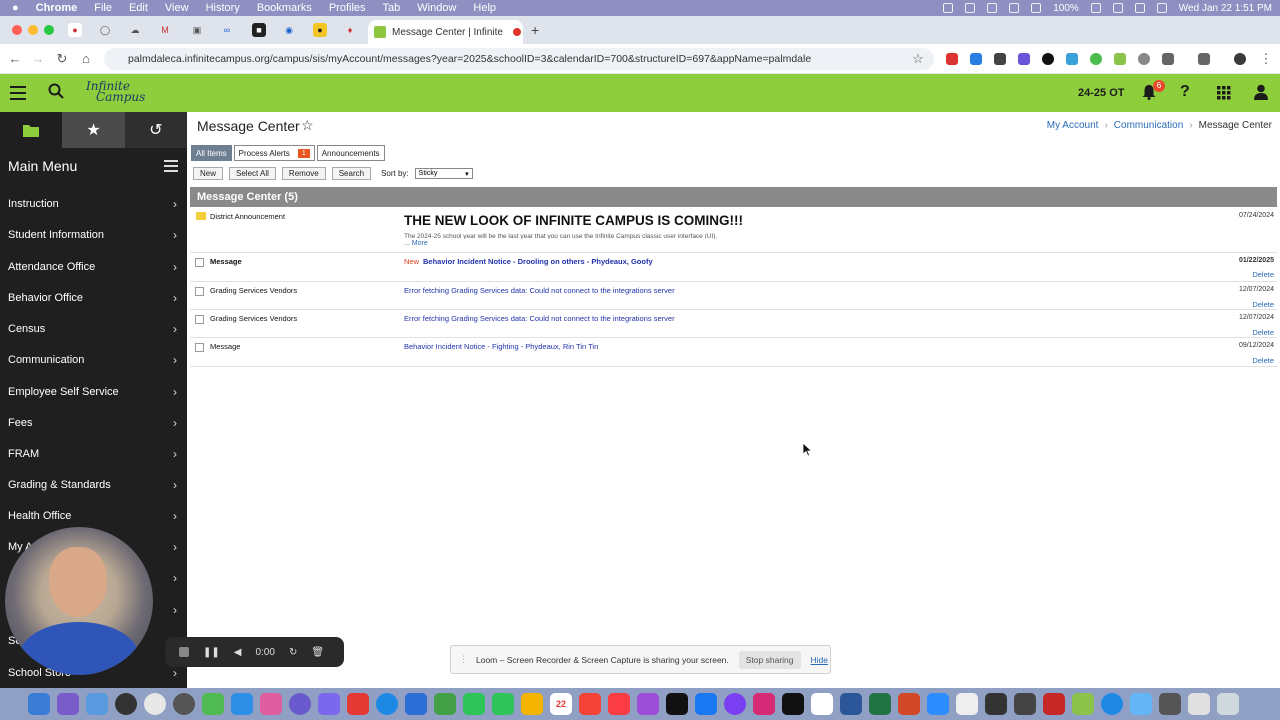 Image resolution: width=1280 pixels, height=720 pixels. I want to click on stop-sharing-button: Stop sharing, so click(769, 659).